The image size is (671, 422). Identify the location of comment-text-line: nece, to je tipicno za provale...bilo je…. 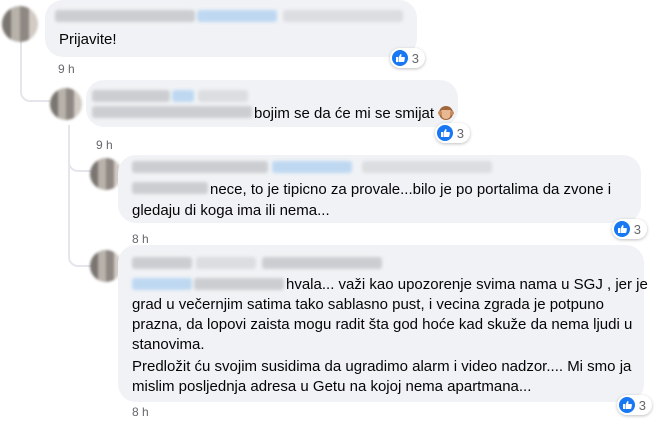
(411, 189).